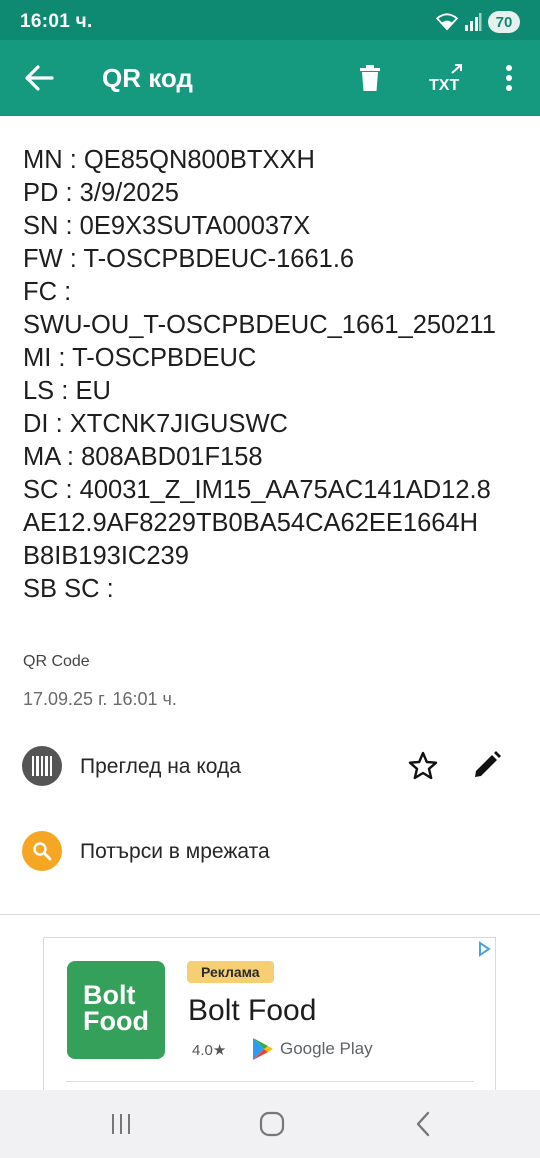 Image resolution: width=540 pixels, height=1158 pixels. What do you see at coordinates (257, 490) in the screenshot?
I see `qr-text-line: SC : 40031_Z_IM15_AA75AC141AD12.8` at bounding box center [257, 490].